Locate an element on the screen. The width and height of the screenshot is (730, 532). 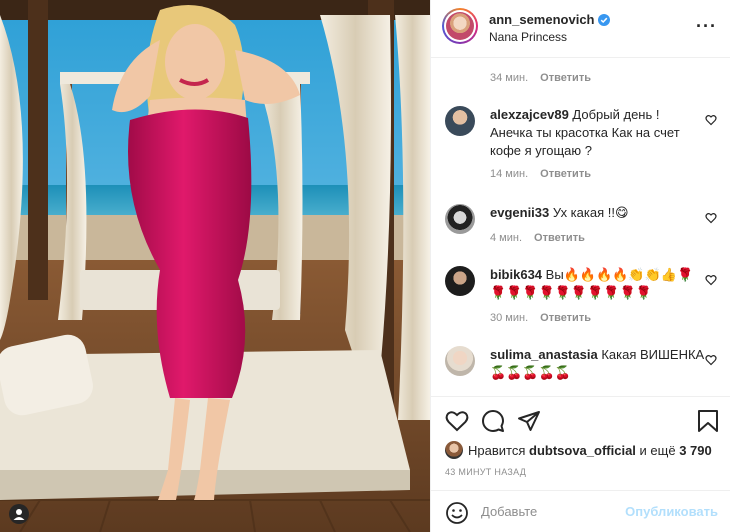
heart-icon is located at coordinates (457, 421).